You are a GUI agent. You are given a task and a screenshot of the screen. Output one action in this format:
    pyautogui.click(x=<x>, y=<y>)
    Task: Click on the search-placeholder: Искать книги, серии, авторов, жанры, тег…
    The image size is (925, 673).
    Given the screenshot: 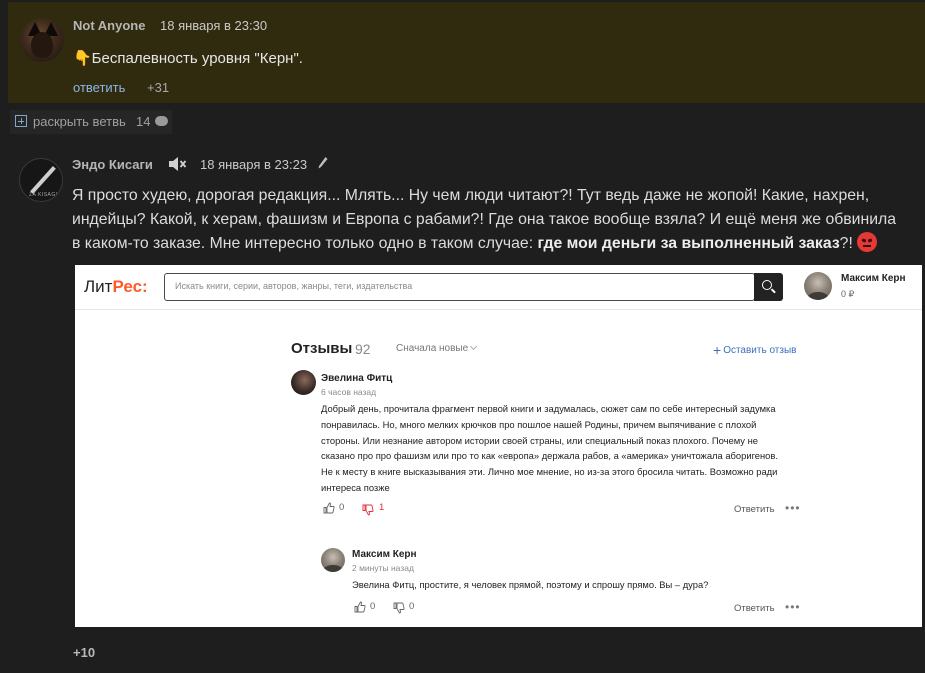 What is the action you would take?
    pyautogui.click(x=294, y=286)
    